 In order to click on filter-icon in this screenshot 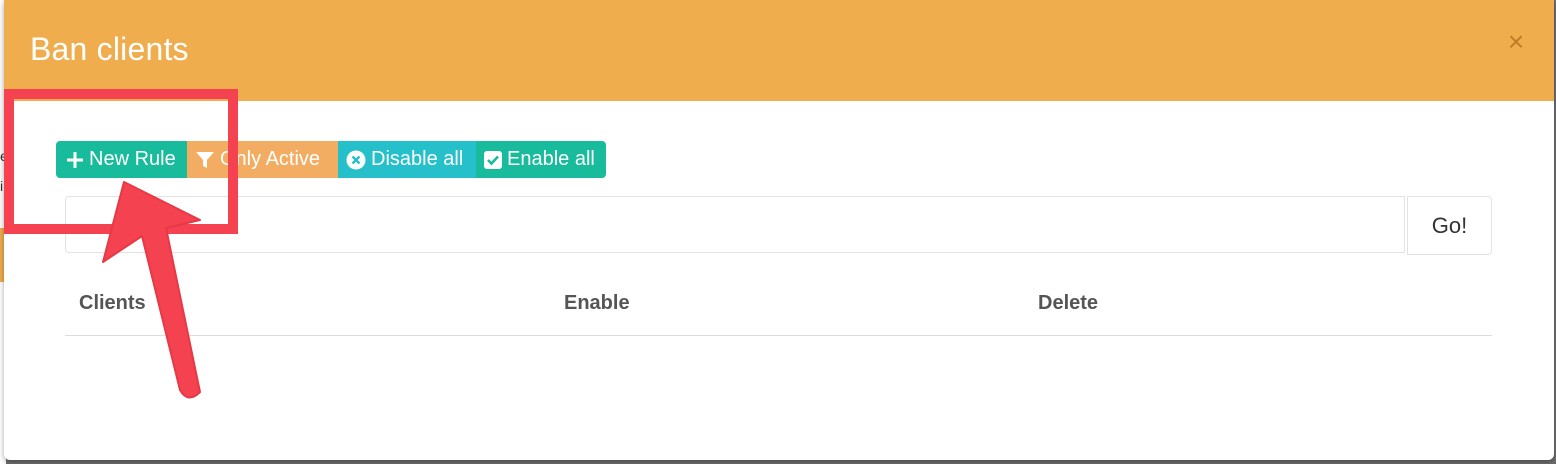, I will do `click(205, 160)`.